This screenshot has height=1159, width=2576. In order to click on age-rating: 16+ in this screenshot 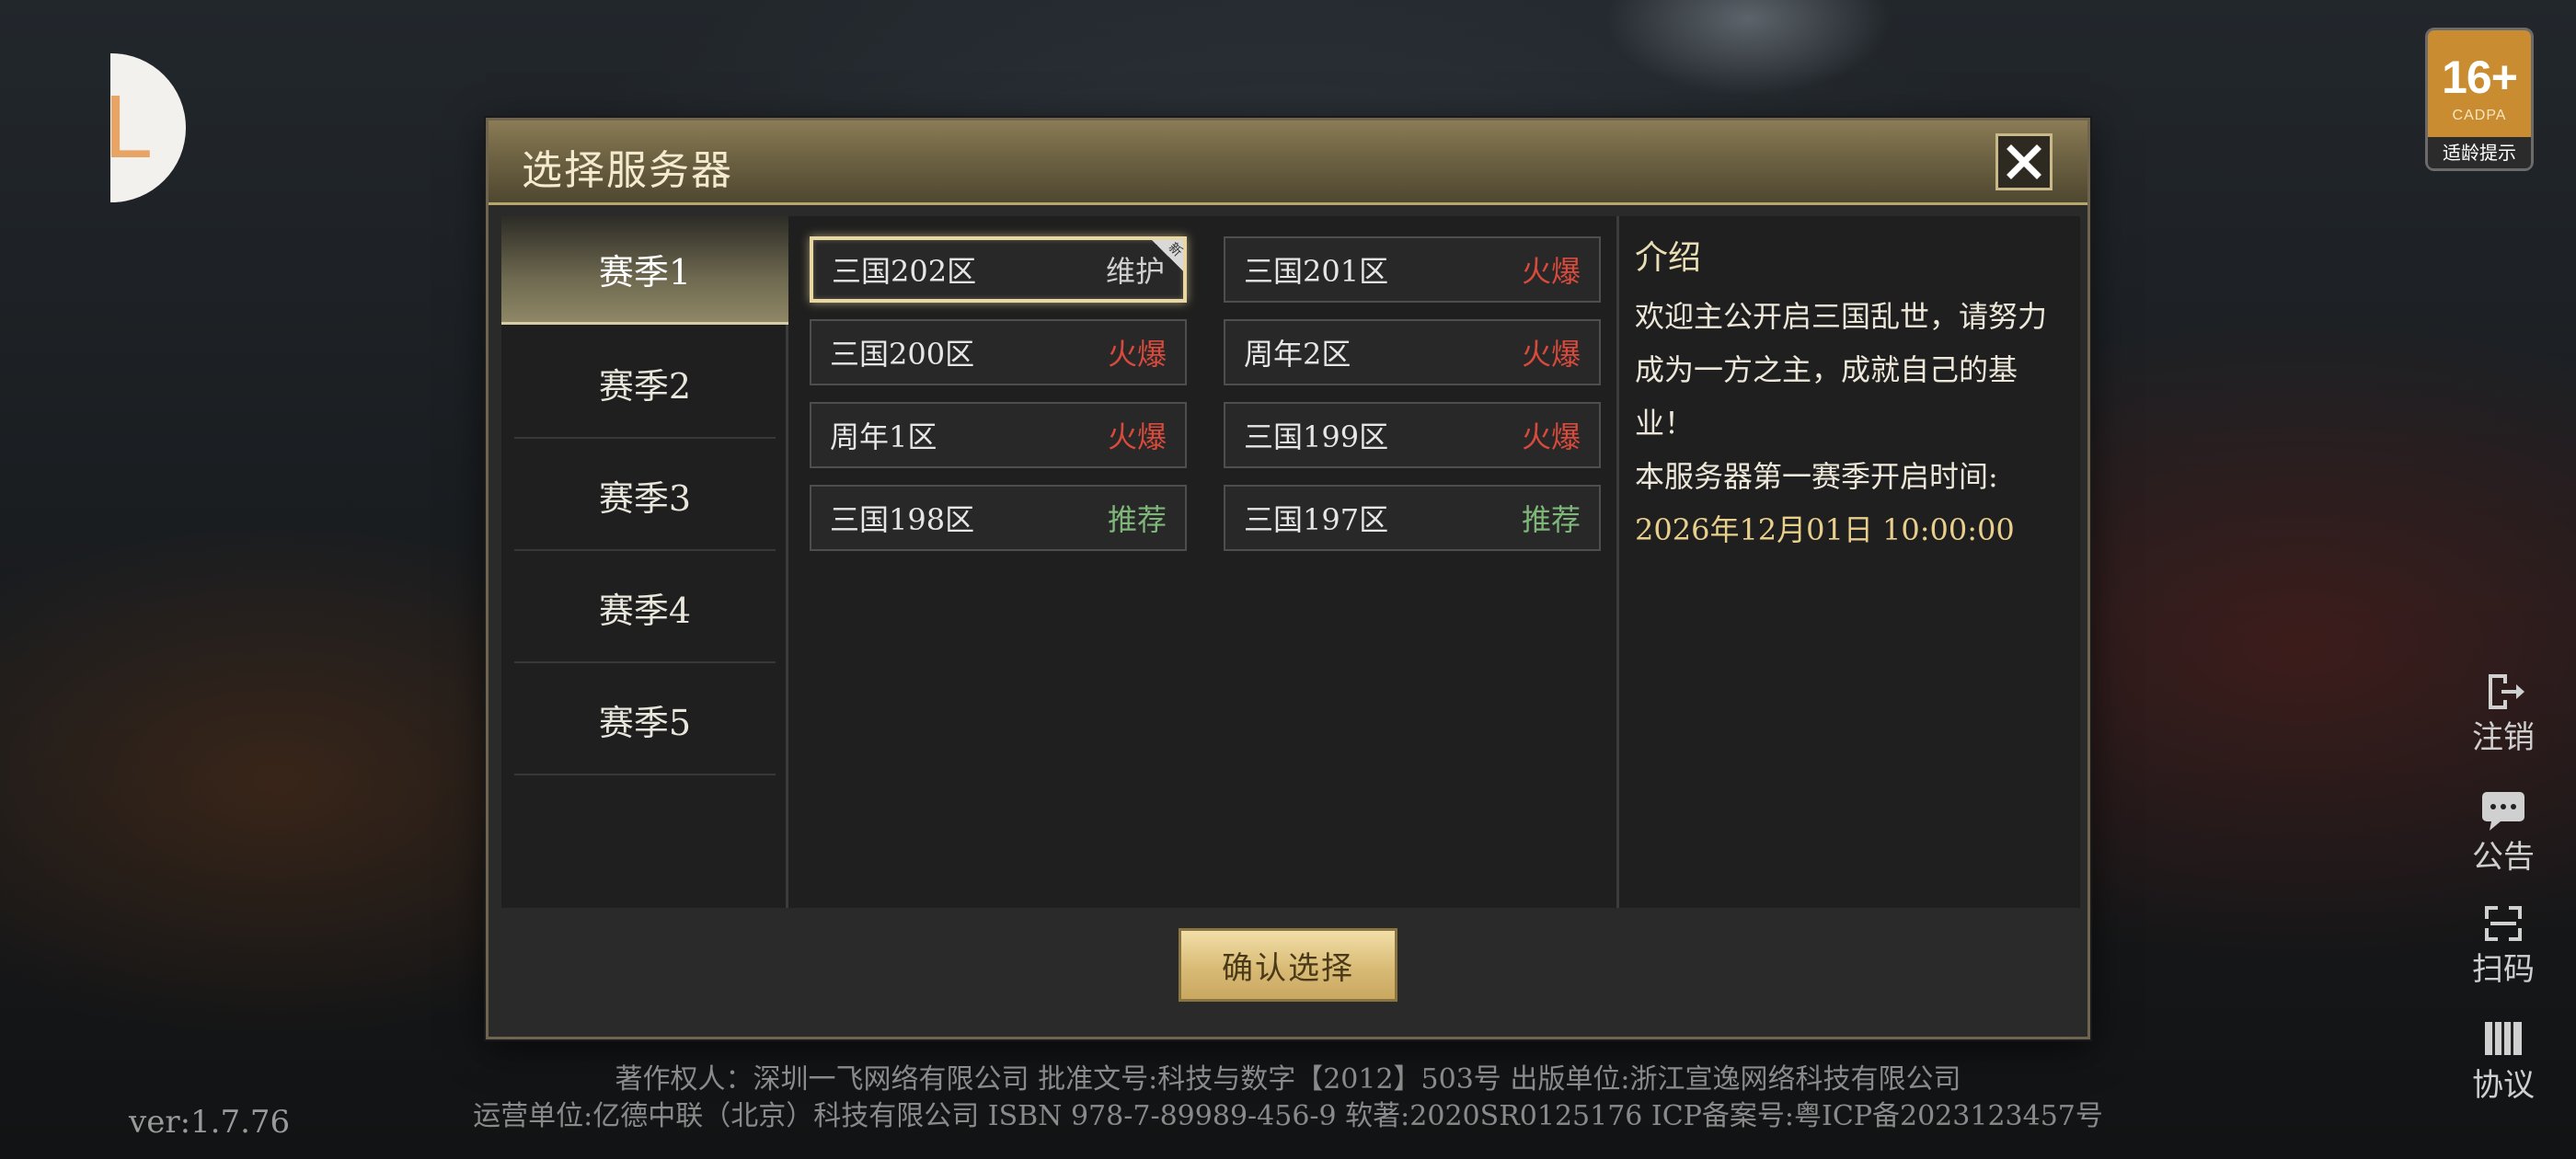, I will do `click(2480, 77)`.